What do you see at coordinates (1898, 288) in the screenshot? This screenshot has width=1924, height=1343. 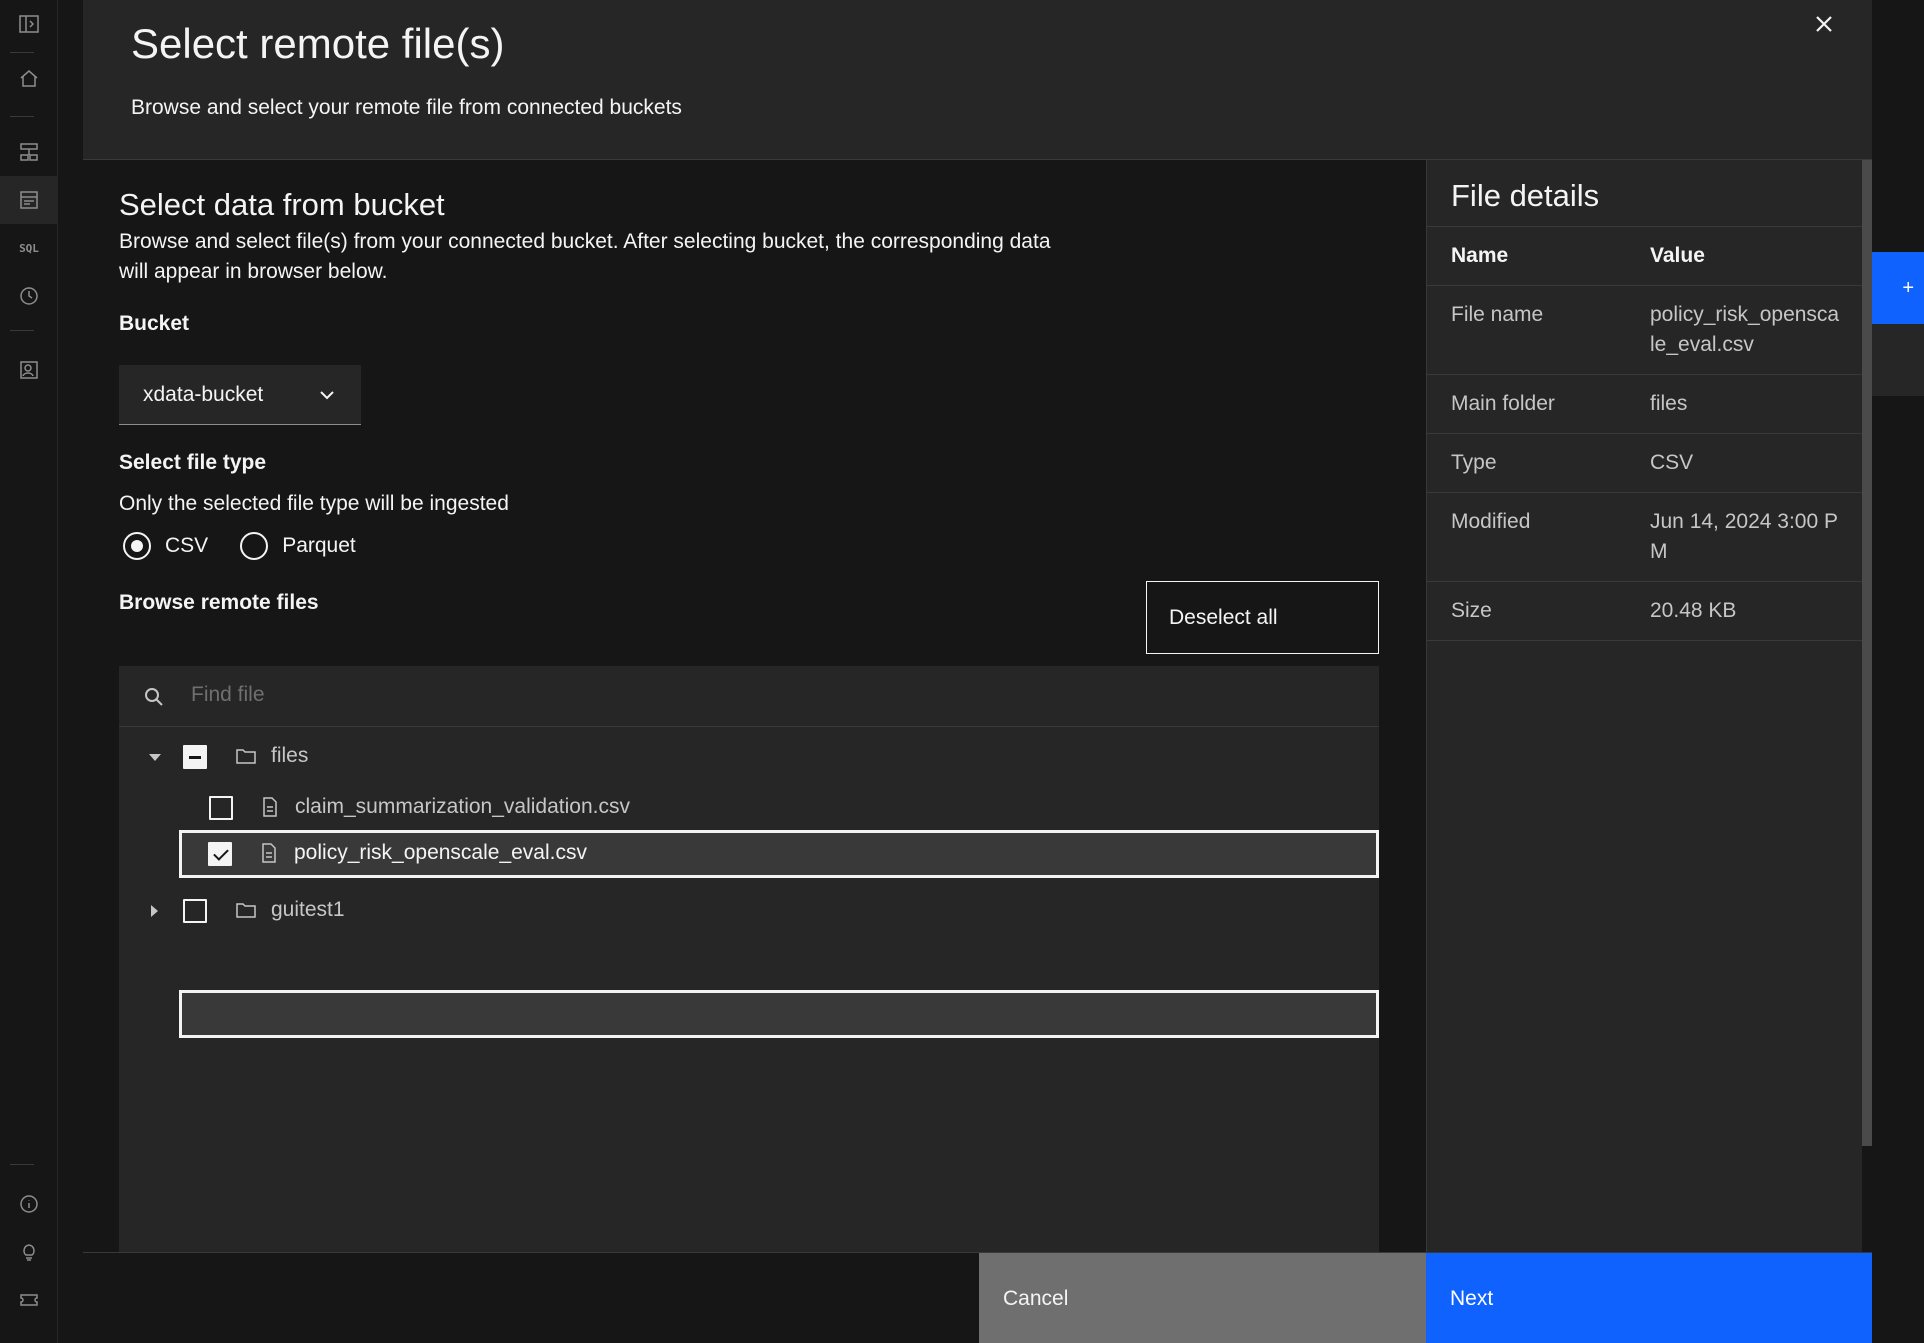 I see `background-add-button: +` at bounding box center [1898, 288].